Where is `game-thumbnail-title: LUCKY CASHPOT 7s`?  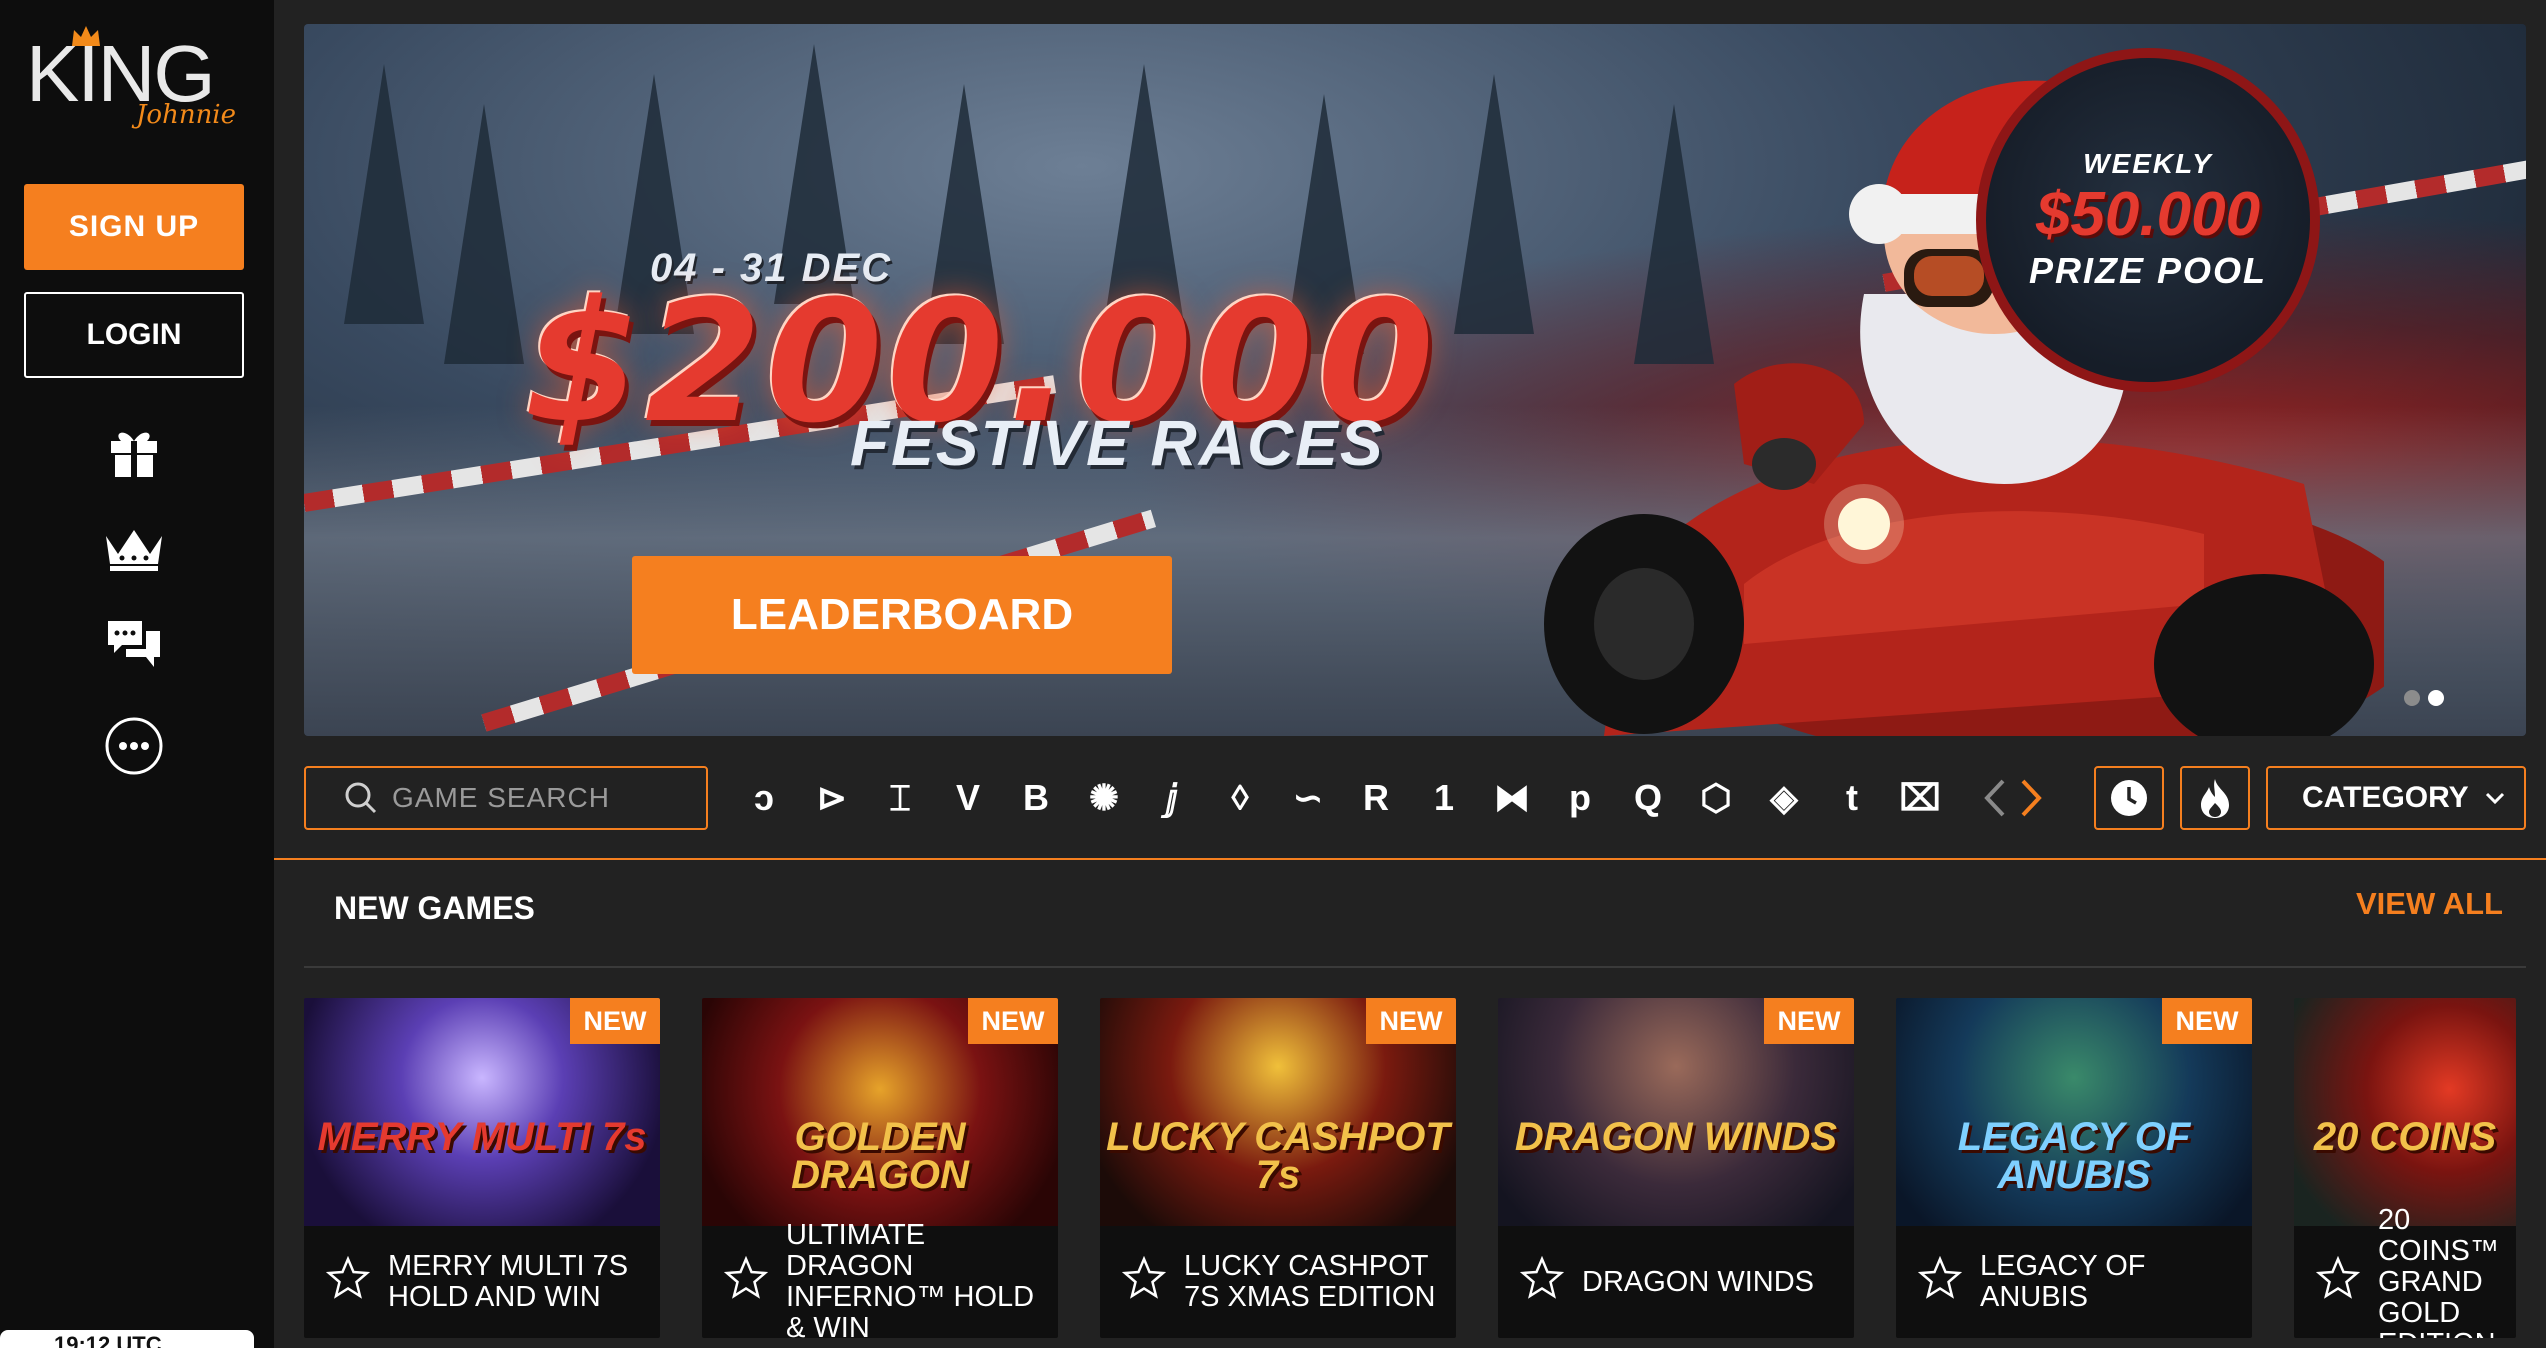
game-thumbnail-title: LUCKY CASHPOT 7s is located at coordinates (1278, 1156).